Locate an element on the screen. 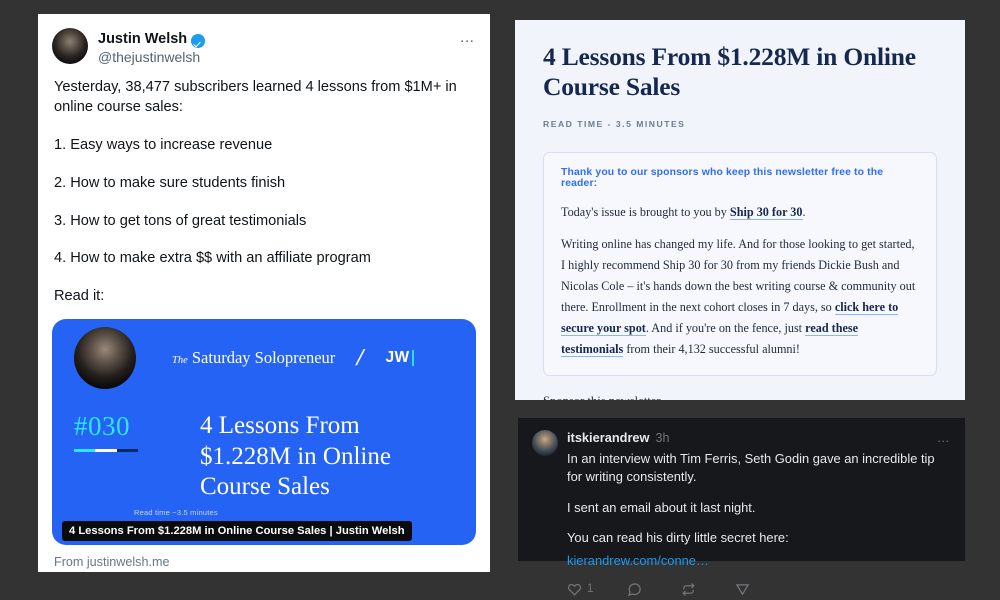  preview-avatar is located at coordinates (105, 358).